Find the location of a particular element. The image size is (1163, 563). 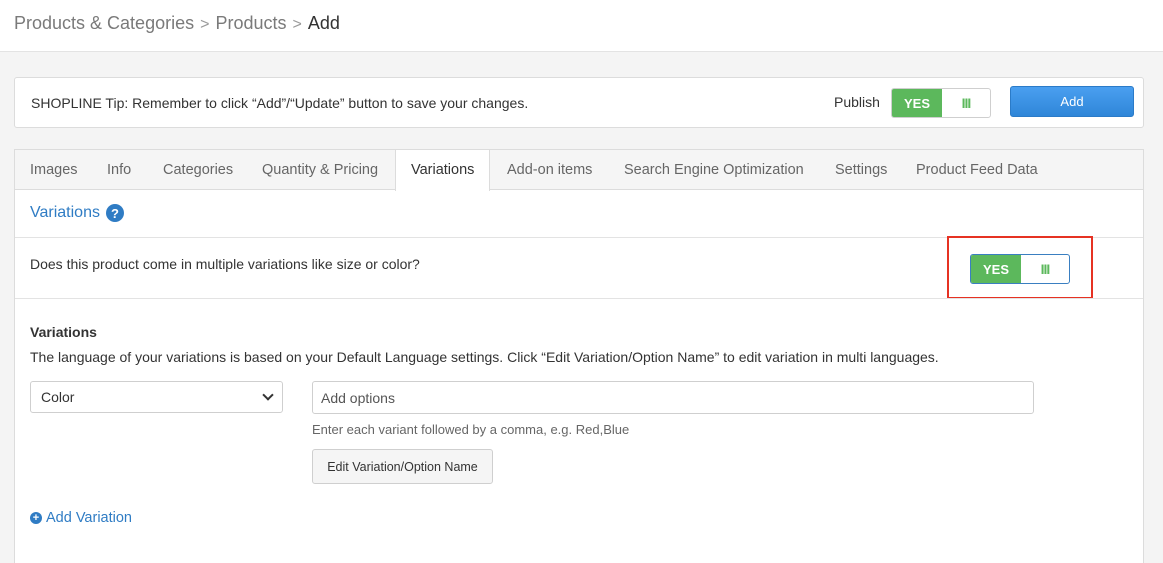

highlight-box is located at coordinates (1020, 267).